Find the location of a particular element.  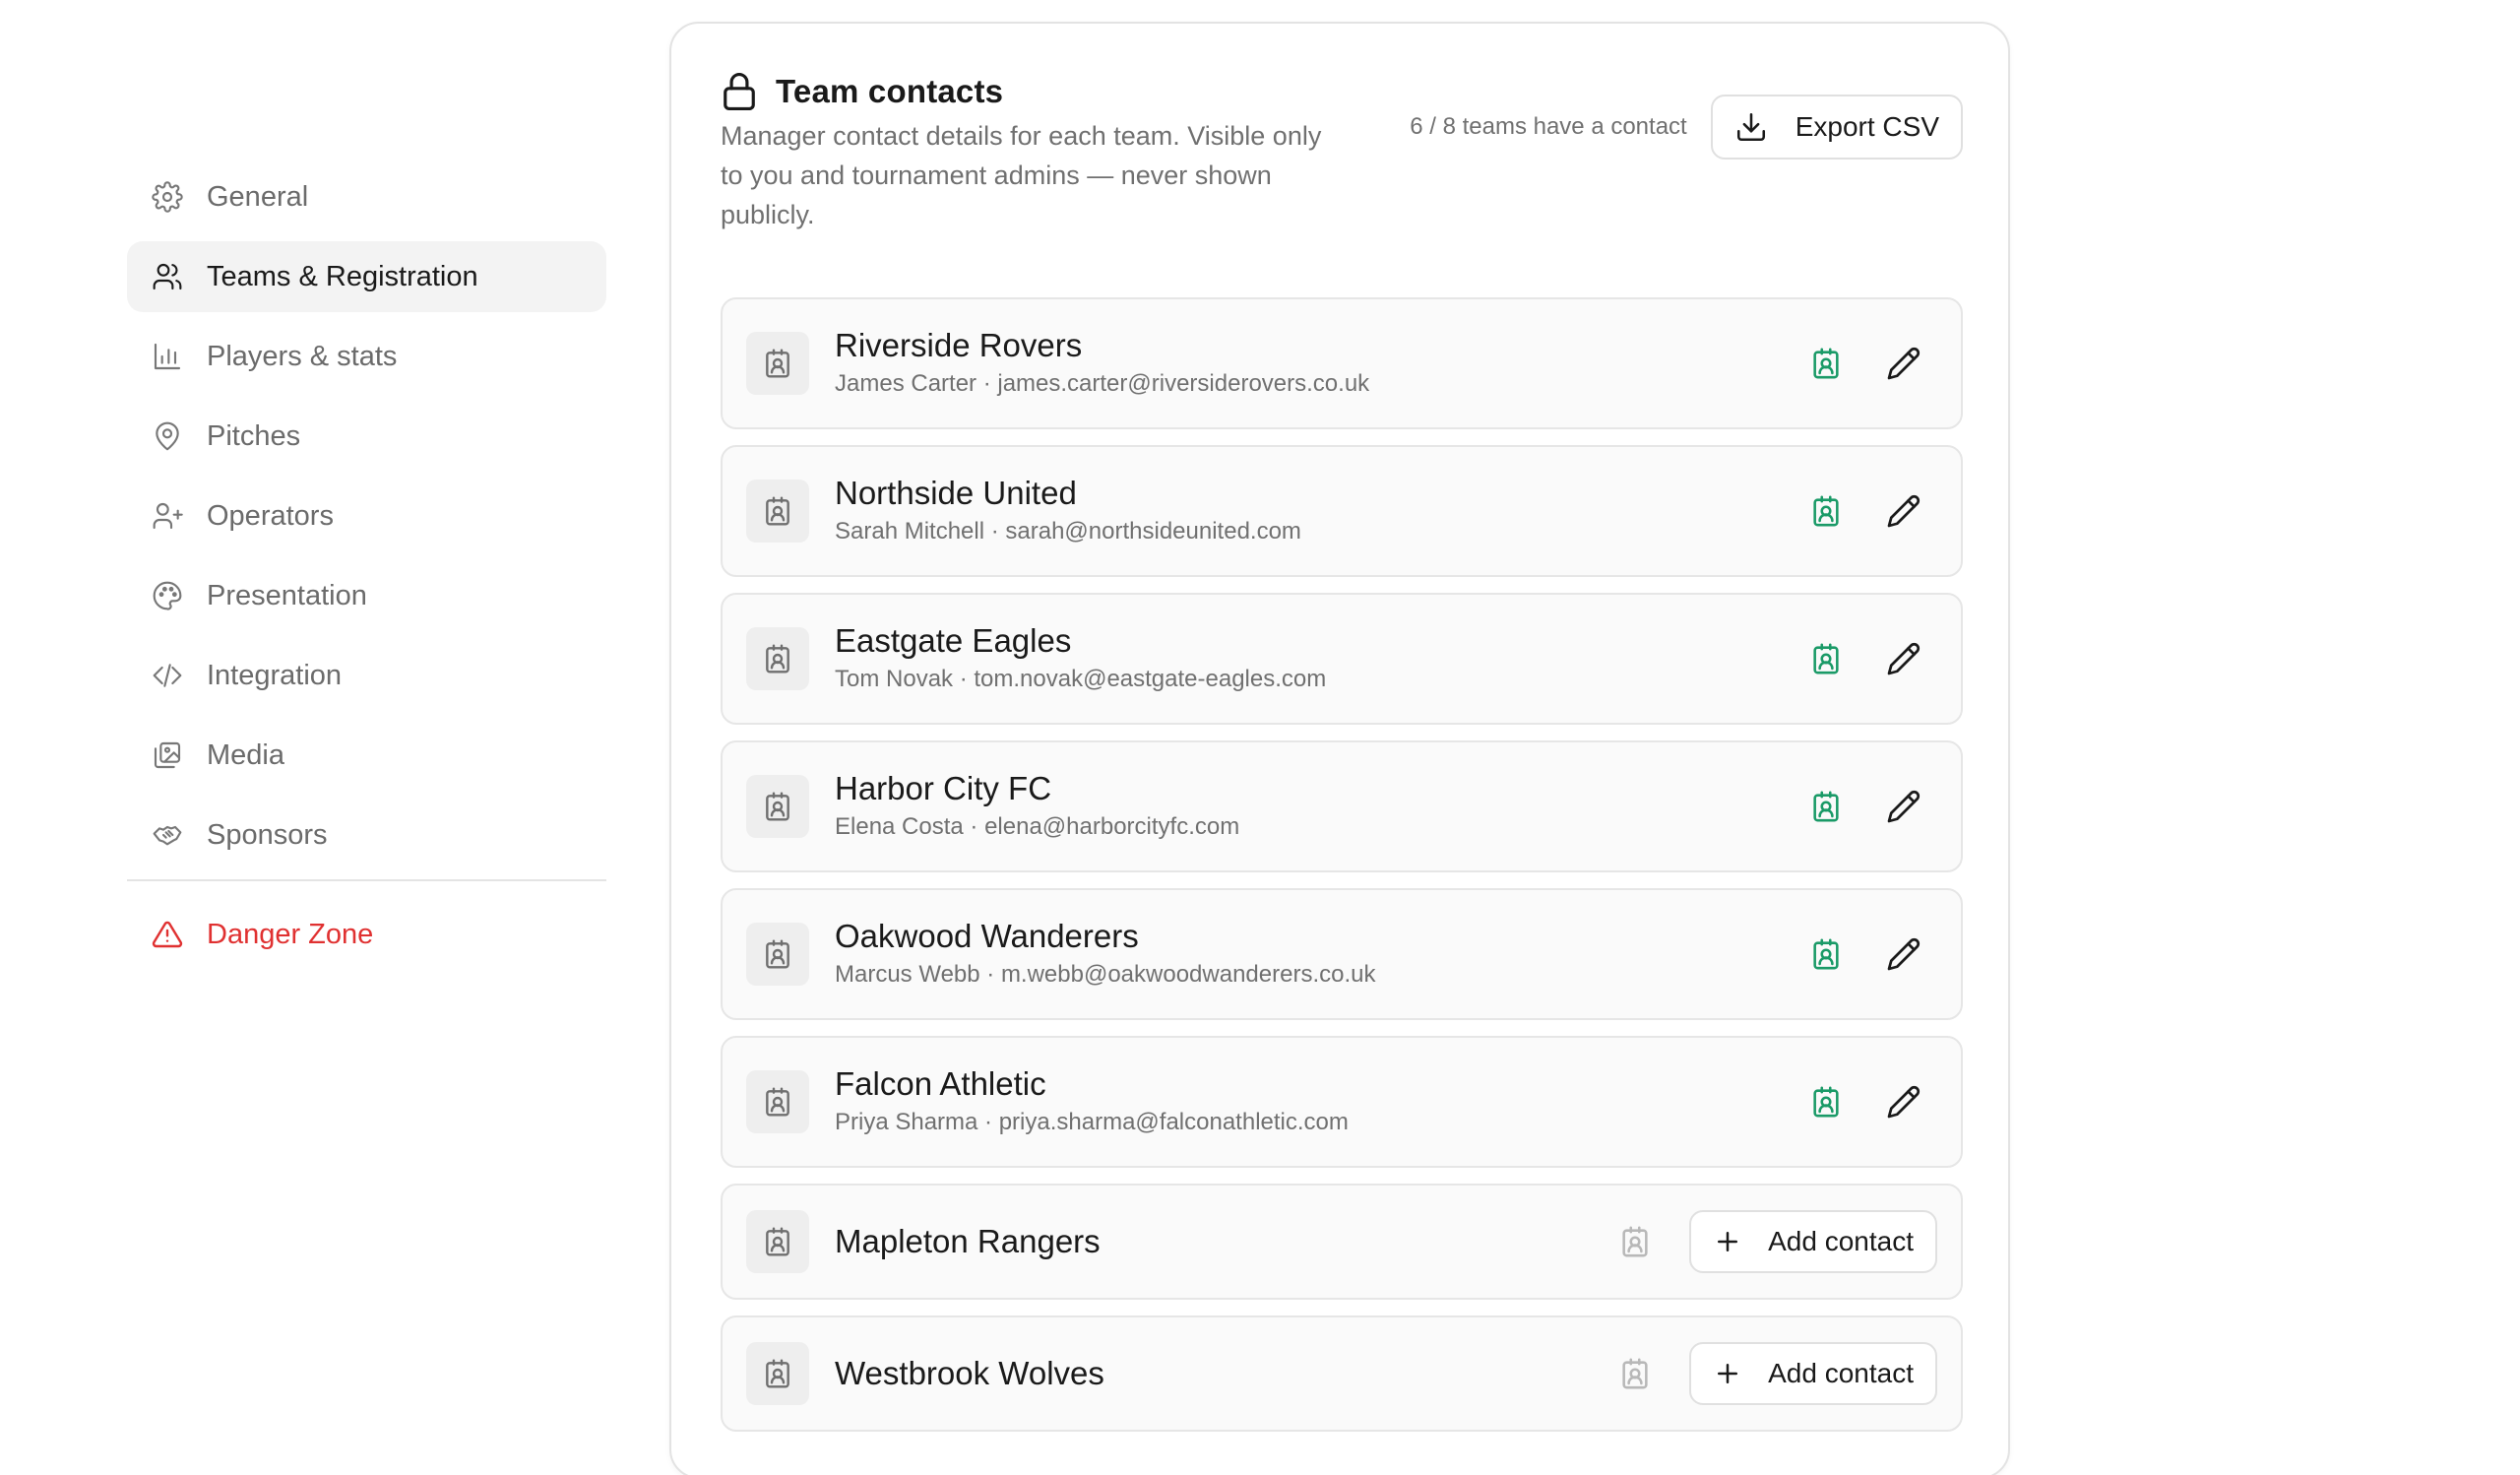

gear-icon is located at coordinates (167, 197).